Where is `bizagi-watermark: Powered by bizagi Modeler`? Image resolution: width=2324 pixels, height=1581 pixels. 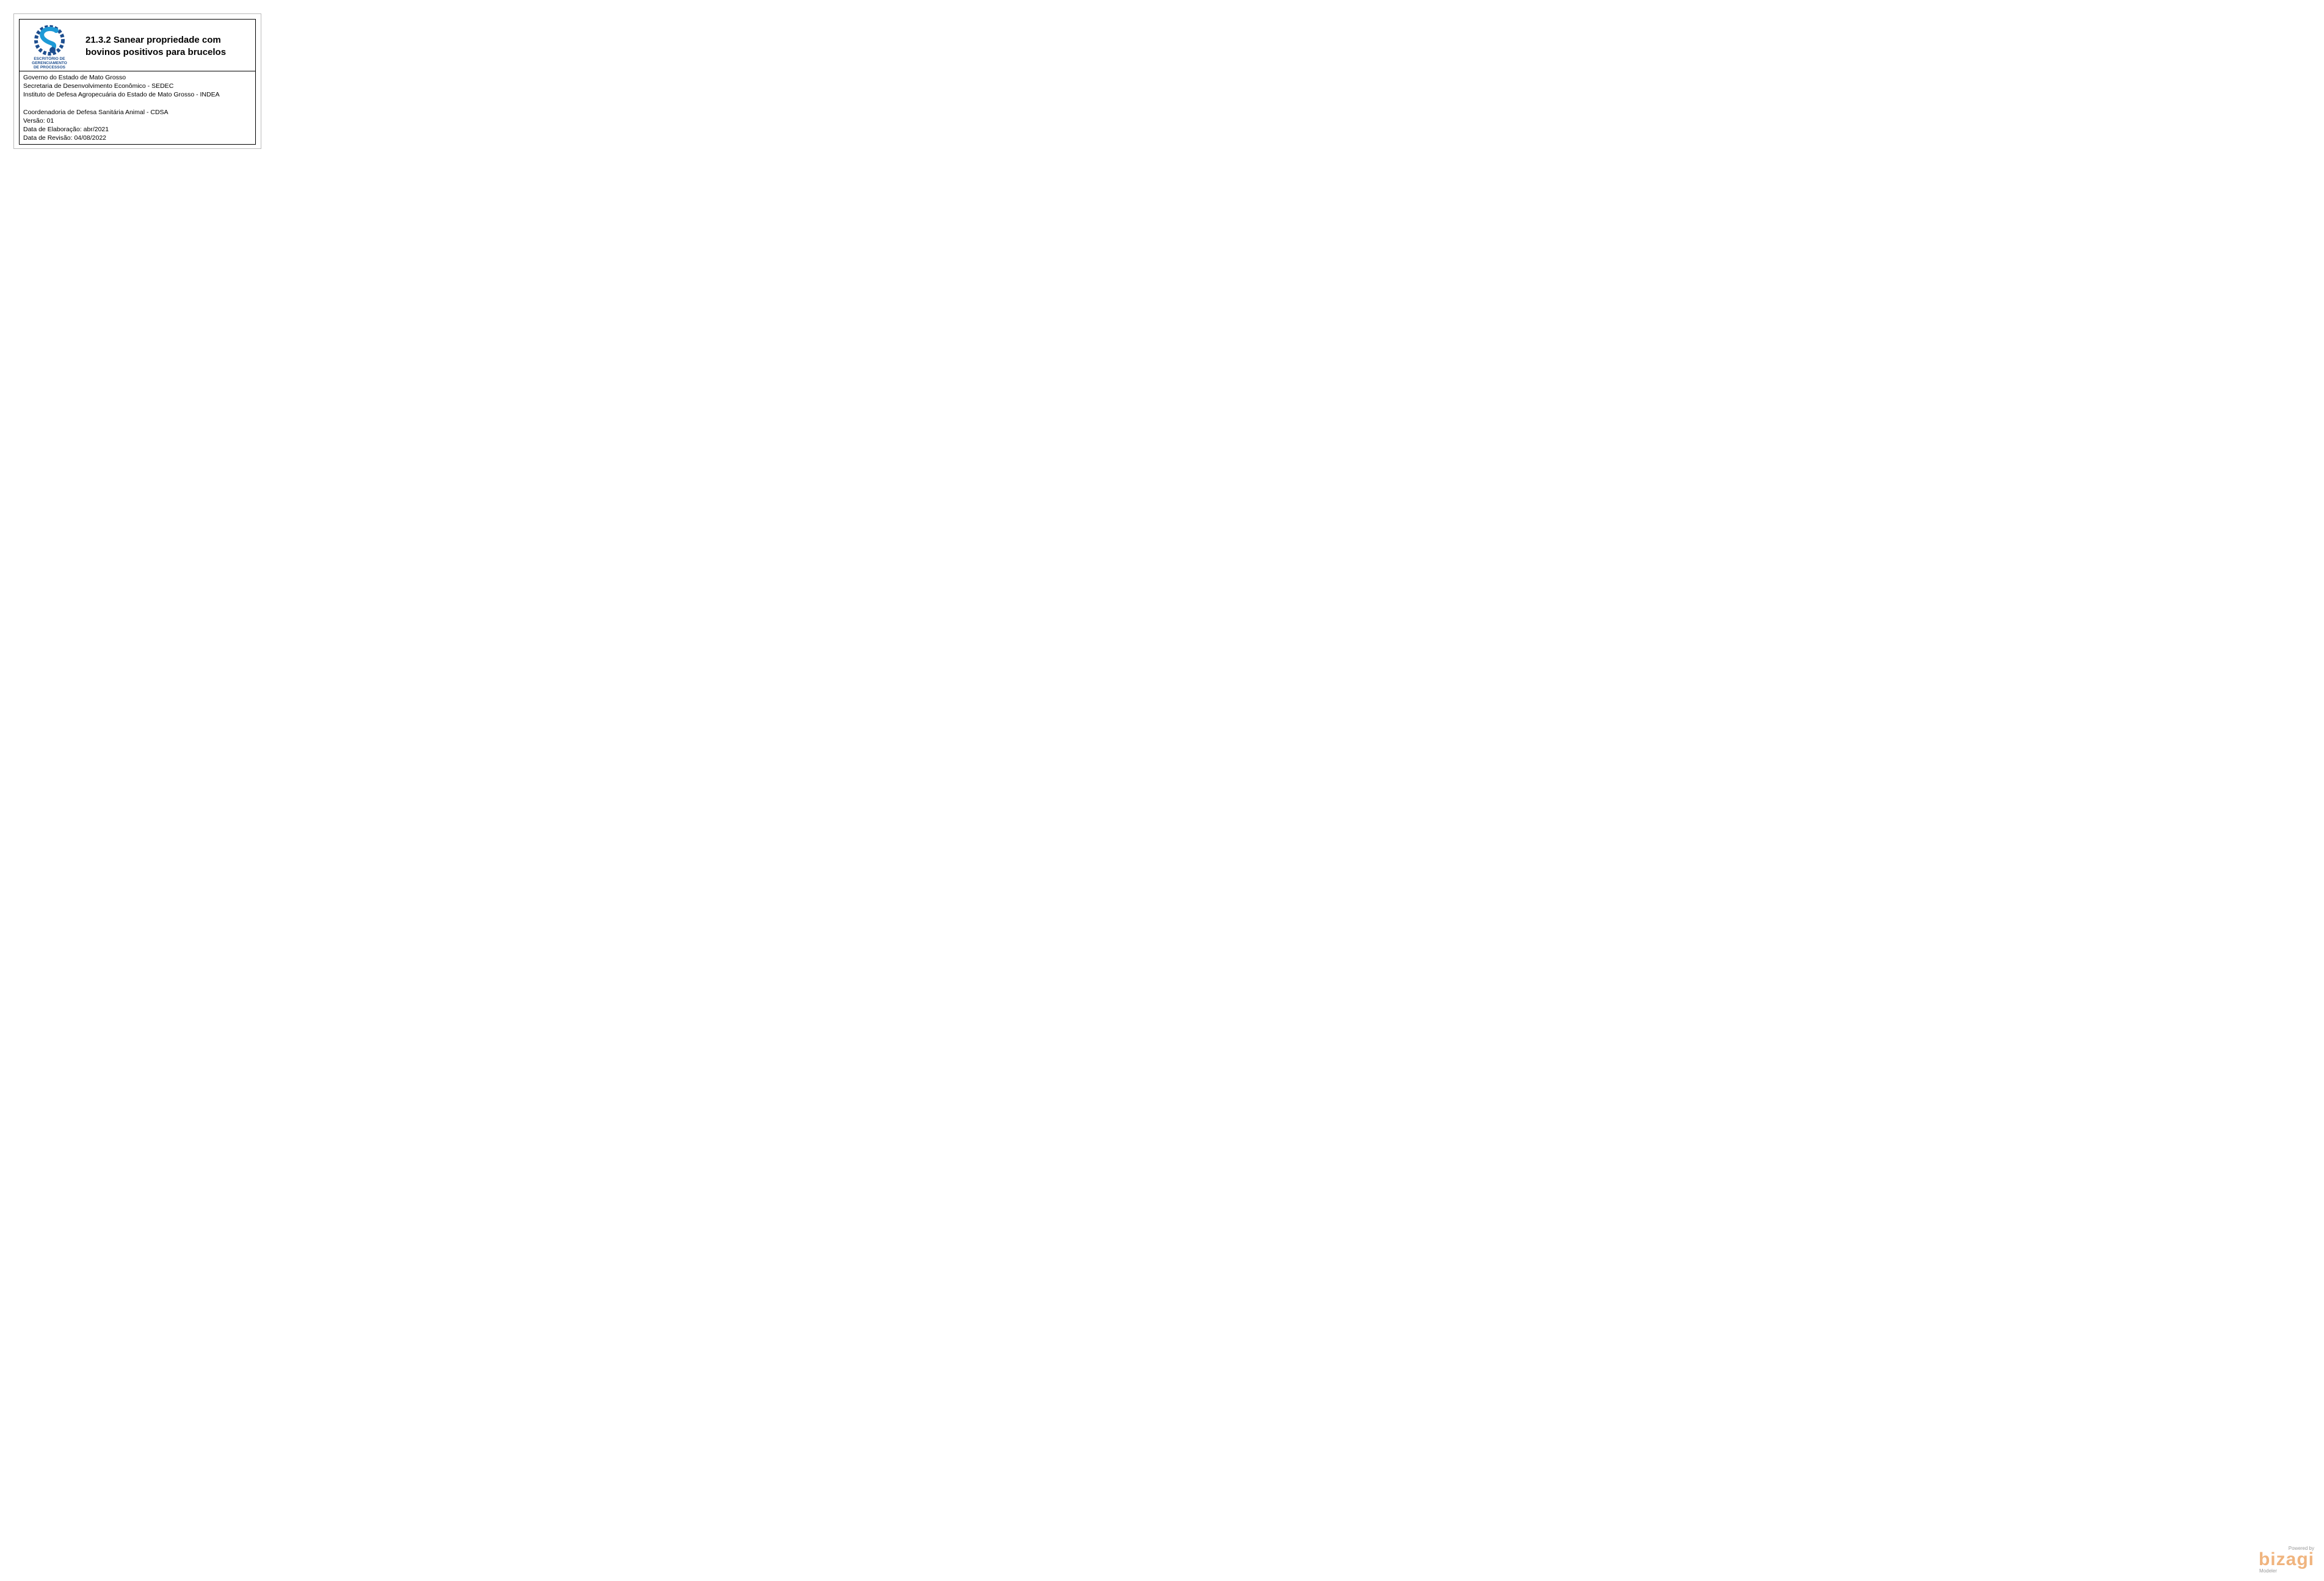 bizagi-watermark: Powered by bizagi Modeler is located at coordinates (2283, 1560).